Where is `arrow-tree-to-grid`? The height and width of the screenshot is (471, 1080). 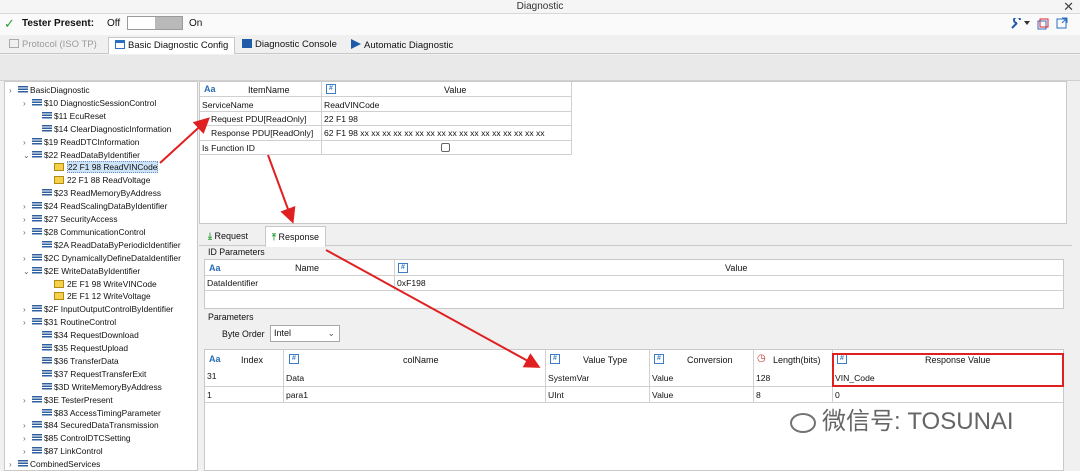
arrow-tree-to-grid is located at coordinates (184, 140).